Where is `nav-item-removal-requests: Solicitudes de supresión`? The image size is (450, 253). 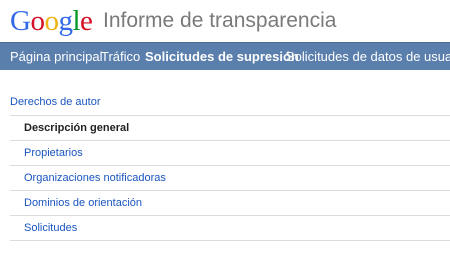
nav-item-removal-requests: Solicitudes de supresión is located at coordinates (222, 56).